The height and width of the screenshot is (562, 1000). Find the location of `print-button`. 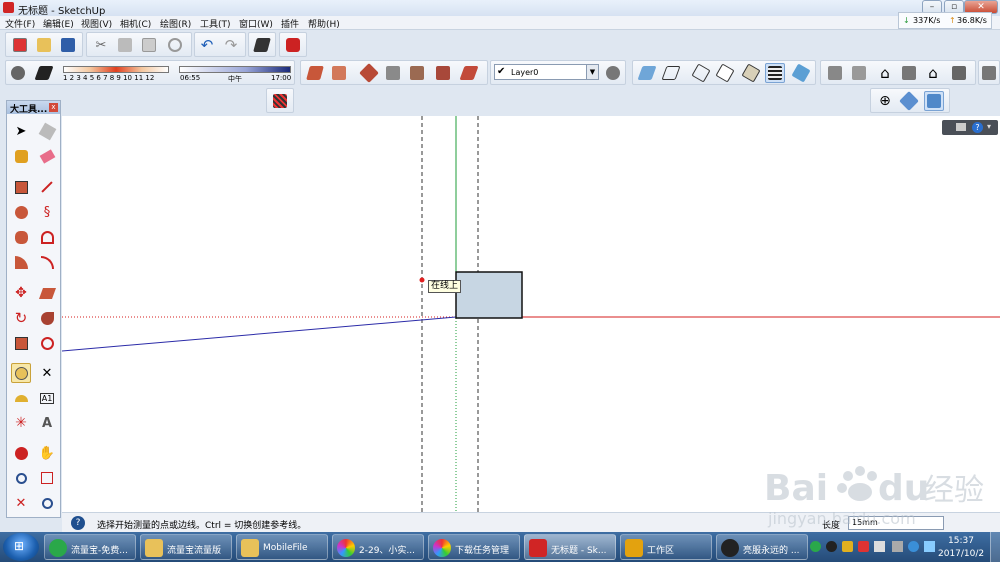

print-button is located at coordinates (262, 45).